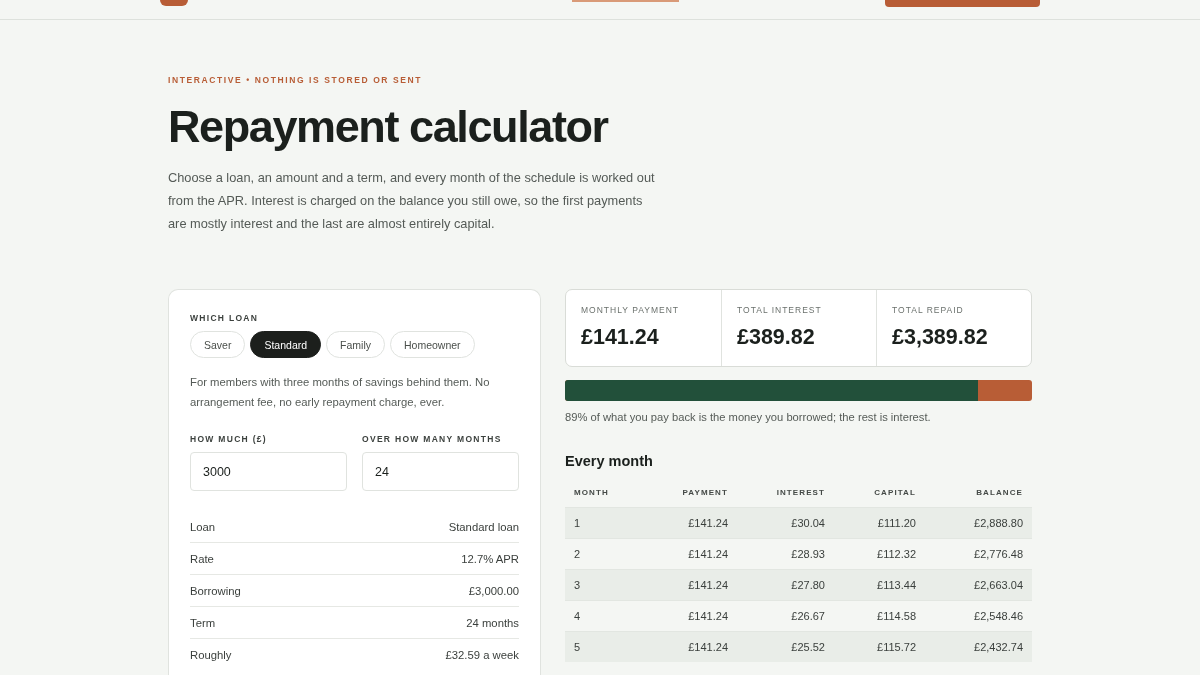 Image resolution: width=1200 pixels, height=675 pixels. What do you see at coordinates (940, 337) in the screenshot?
I see `stat-value: £3,389.82` at bounding box center [940, 337].